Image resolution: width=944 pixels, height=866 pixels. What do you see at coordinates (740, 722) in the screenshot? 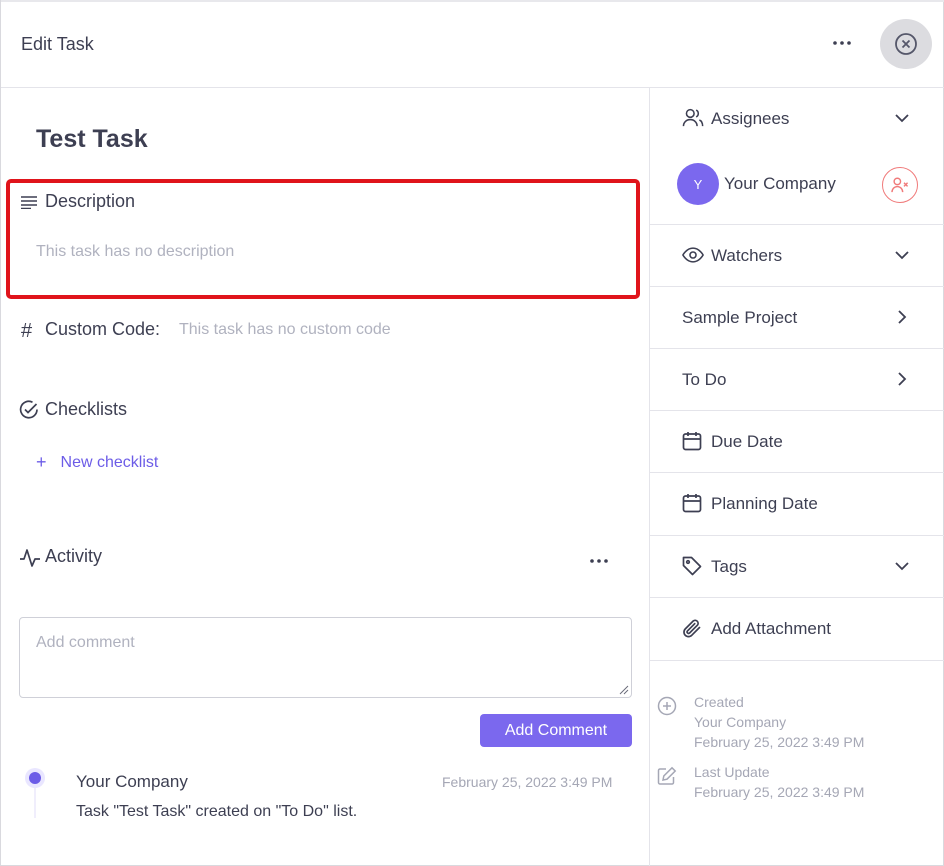
I see `created-user: Your Company` at bounding box center [740, 722].